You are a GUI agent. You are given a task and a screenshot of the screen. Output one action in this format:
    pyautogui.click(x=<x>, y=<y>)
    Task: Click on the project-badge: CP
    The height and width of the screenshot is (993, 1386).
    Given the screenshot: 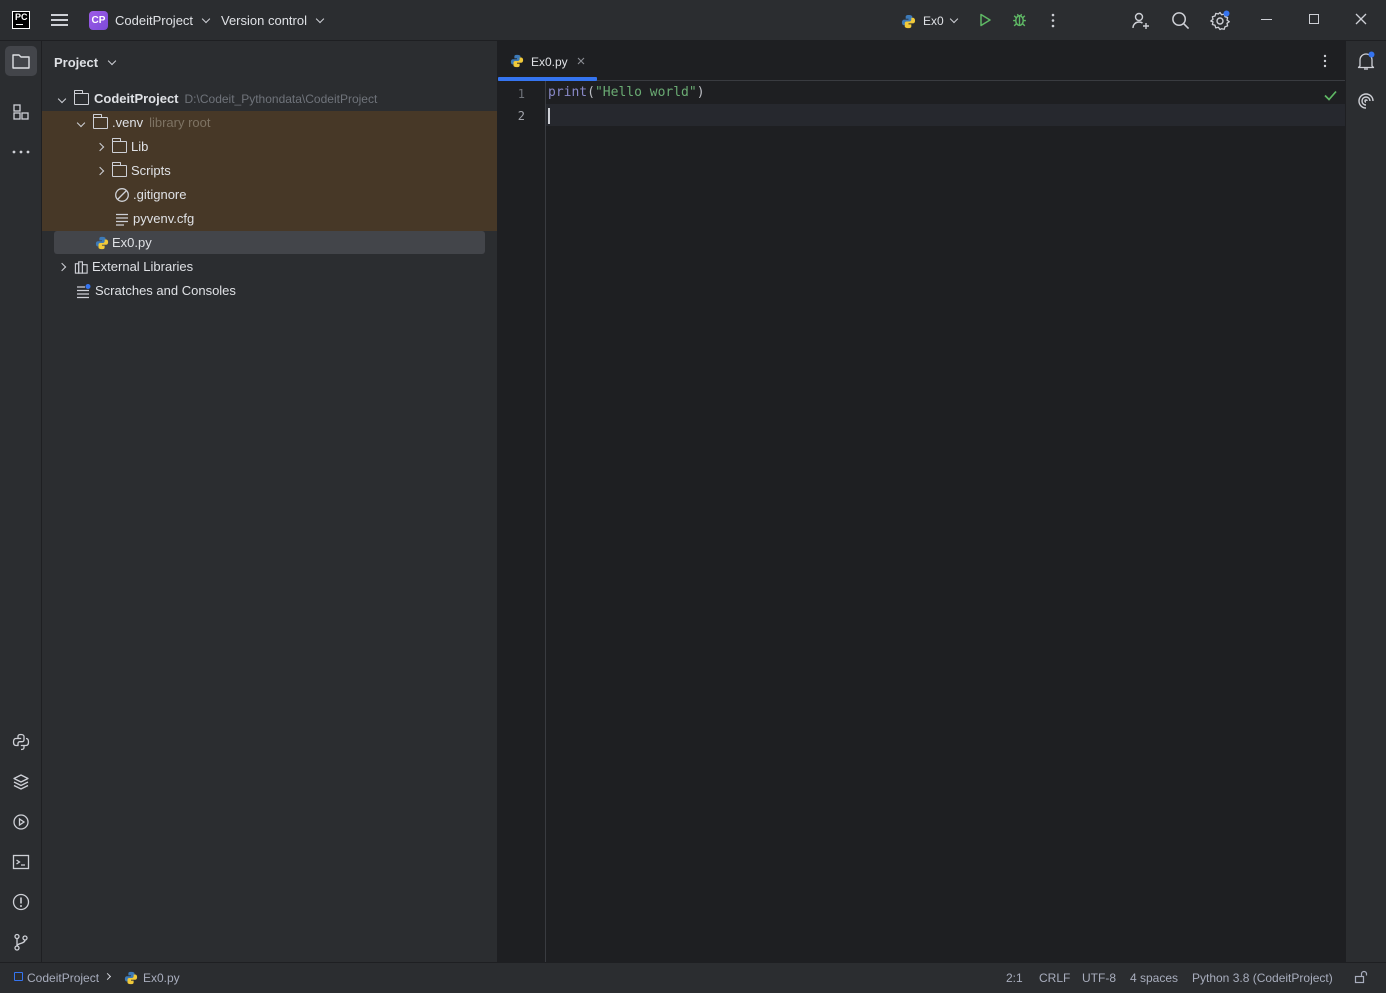 What is the action you would take?
    pyautogui.click(x=98, y=20)
    